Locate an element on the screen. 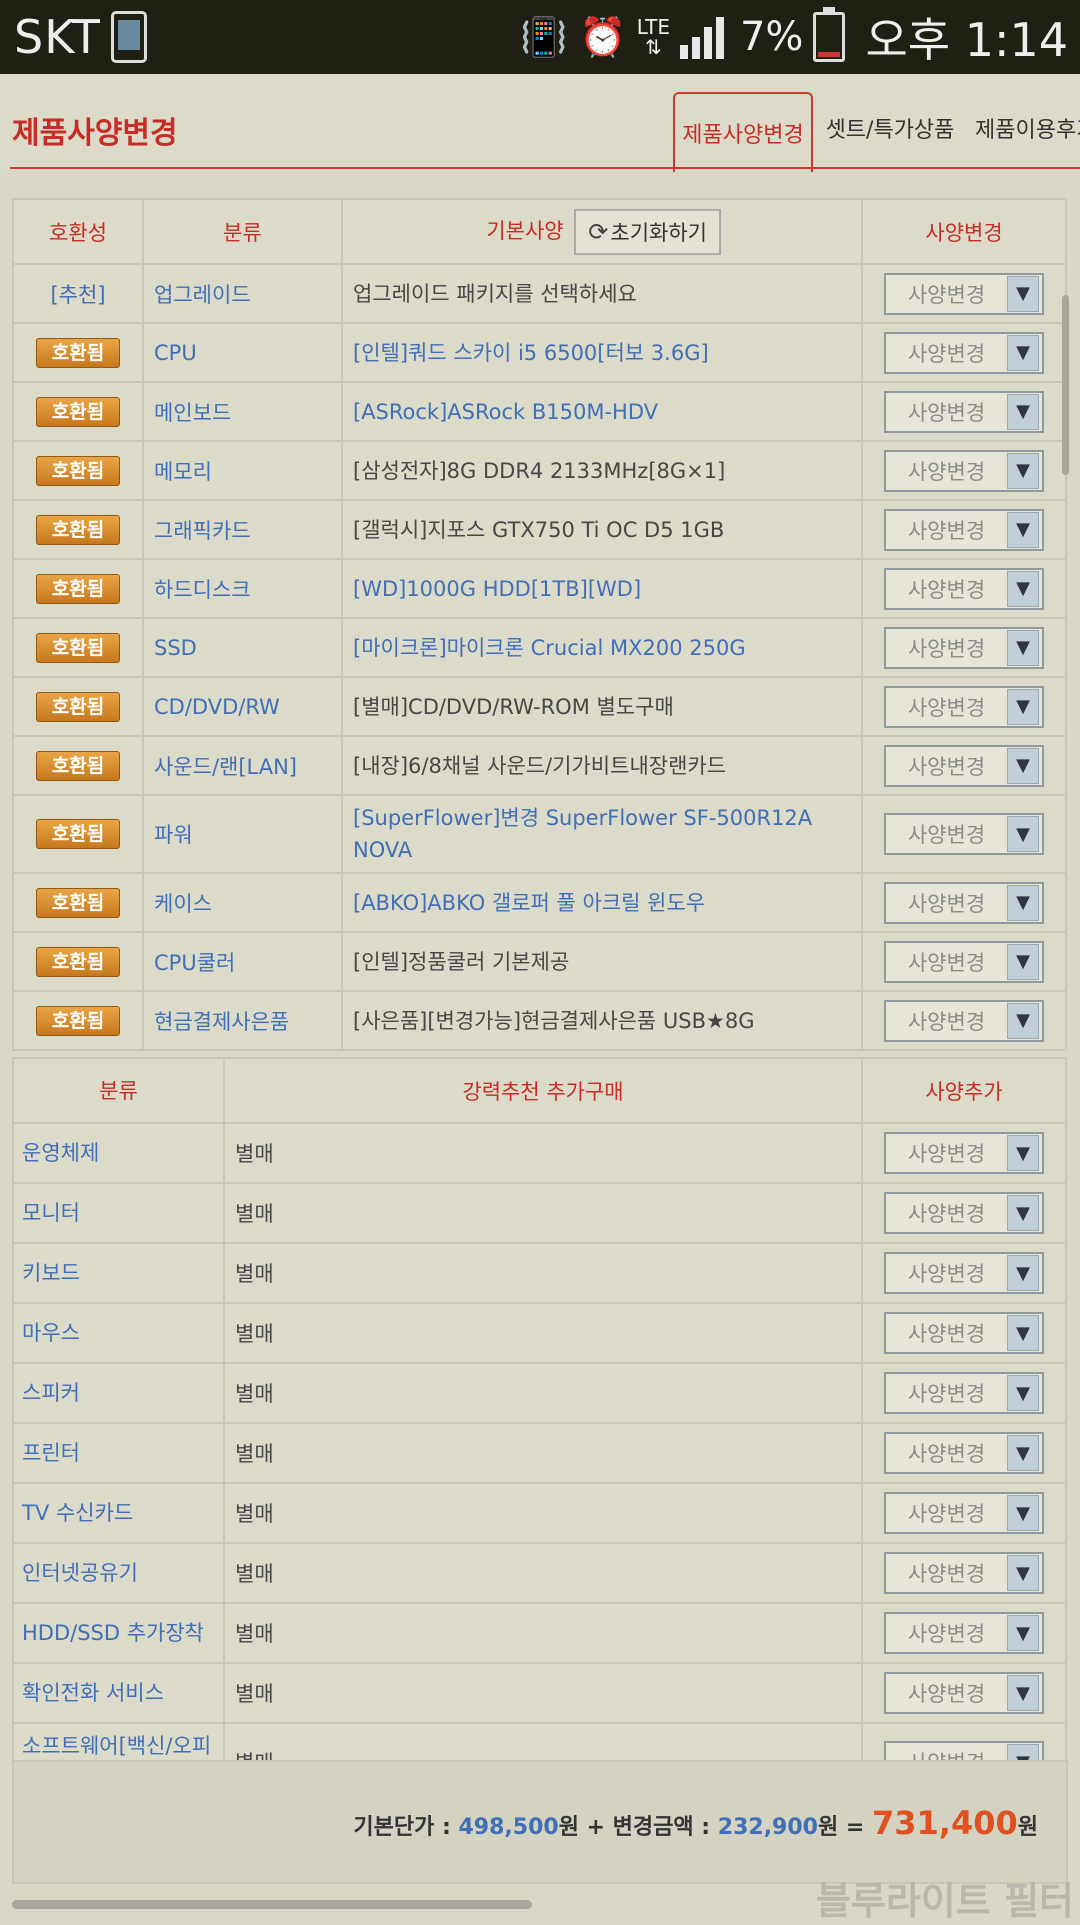  spec-value: [WD]1000G HDD[1TB][WD] is located at coordinates (602, 588).